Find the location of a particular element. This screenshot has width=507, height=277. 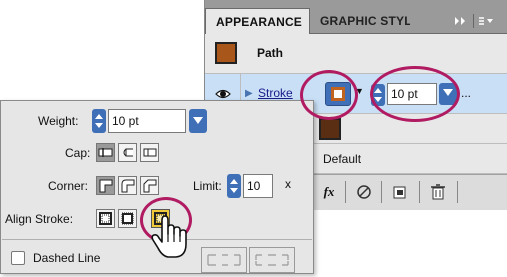

align-stroke-label: Align Stroke: is located at coordinates (39, 219).